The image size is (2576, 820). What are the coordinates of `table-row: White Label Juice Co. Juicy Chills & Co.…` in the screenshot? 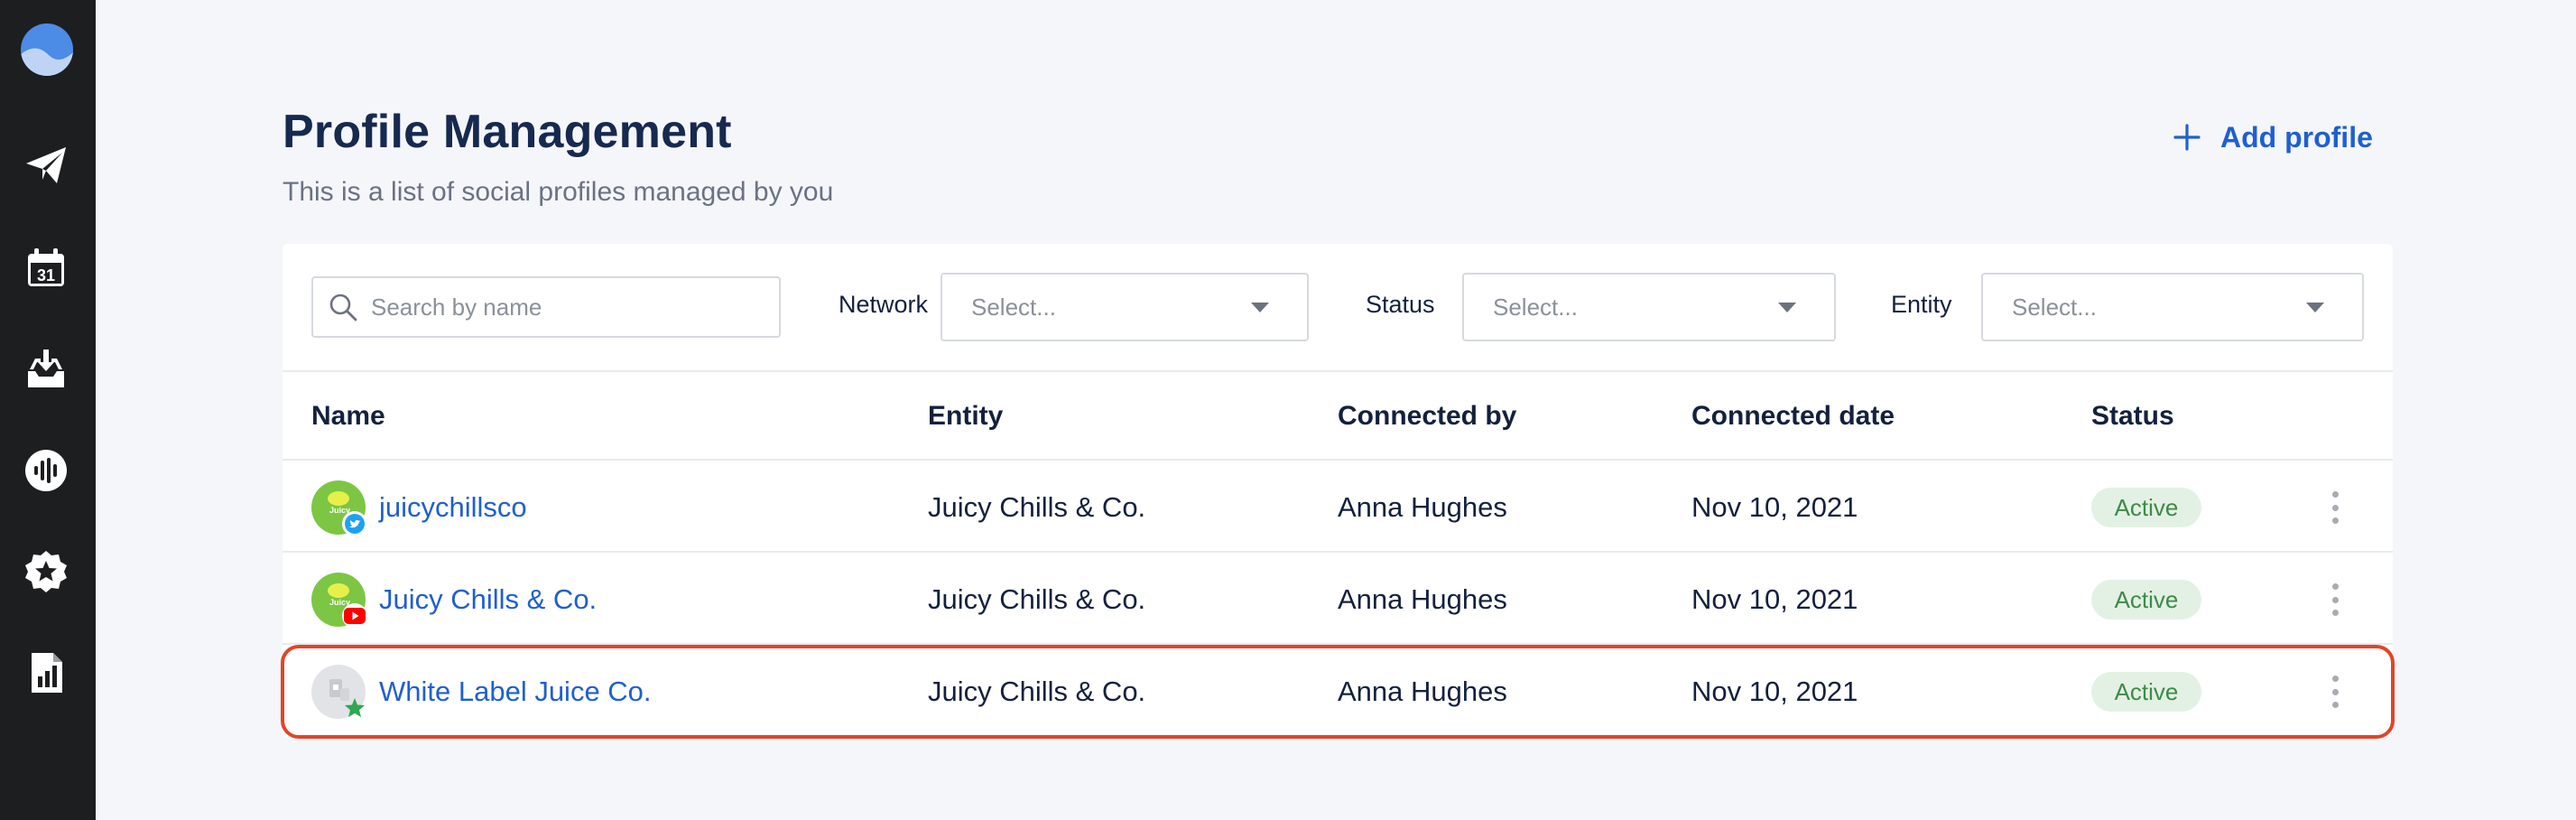 It's located at (1338, 692).